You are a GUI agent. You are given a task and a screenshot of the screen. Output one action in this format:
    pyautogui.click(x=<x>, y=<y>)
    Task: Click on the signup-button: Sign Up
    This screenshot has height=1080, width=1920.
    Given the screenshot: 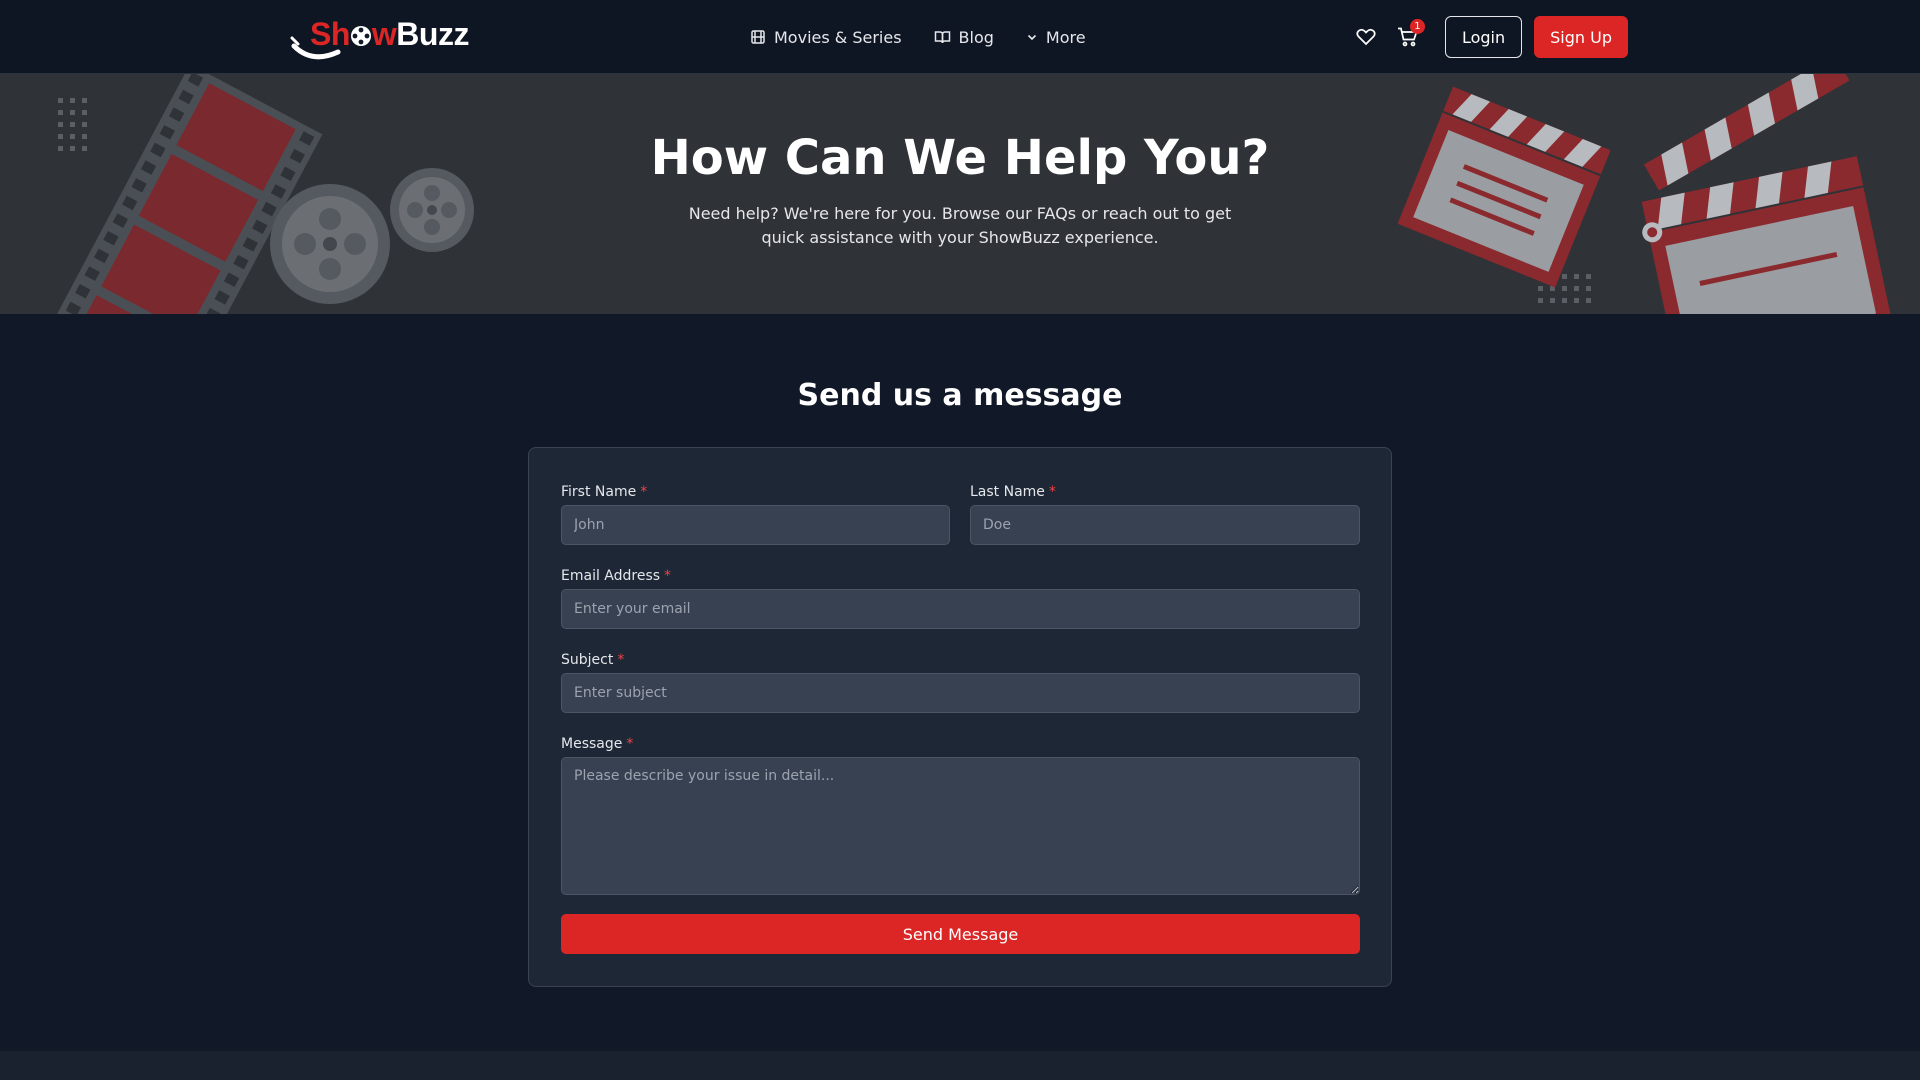 What is the action you would take?
    pyautogui.click(x=1581, y=37)
    